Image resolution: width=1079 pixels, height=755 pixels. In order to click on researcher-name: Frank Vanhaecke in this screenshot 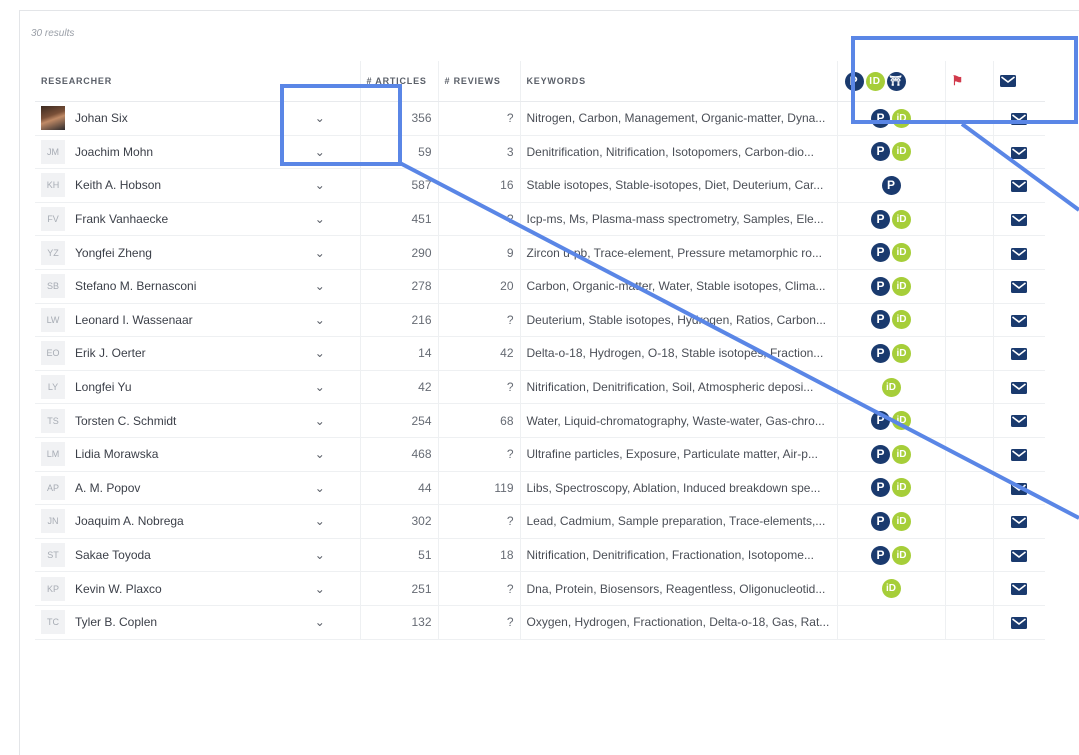, I will do `click(121, 219)`.